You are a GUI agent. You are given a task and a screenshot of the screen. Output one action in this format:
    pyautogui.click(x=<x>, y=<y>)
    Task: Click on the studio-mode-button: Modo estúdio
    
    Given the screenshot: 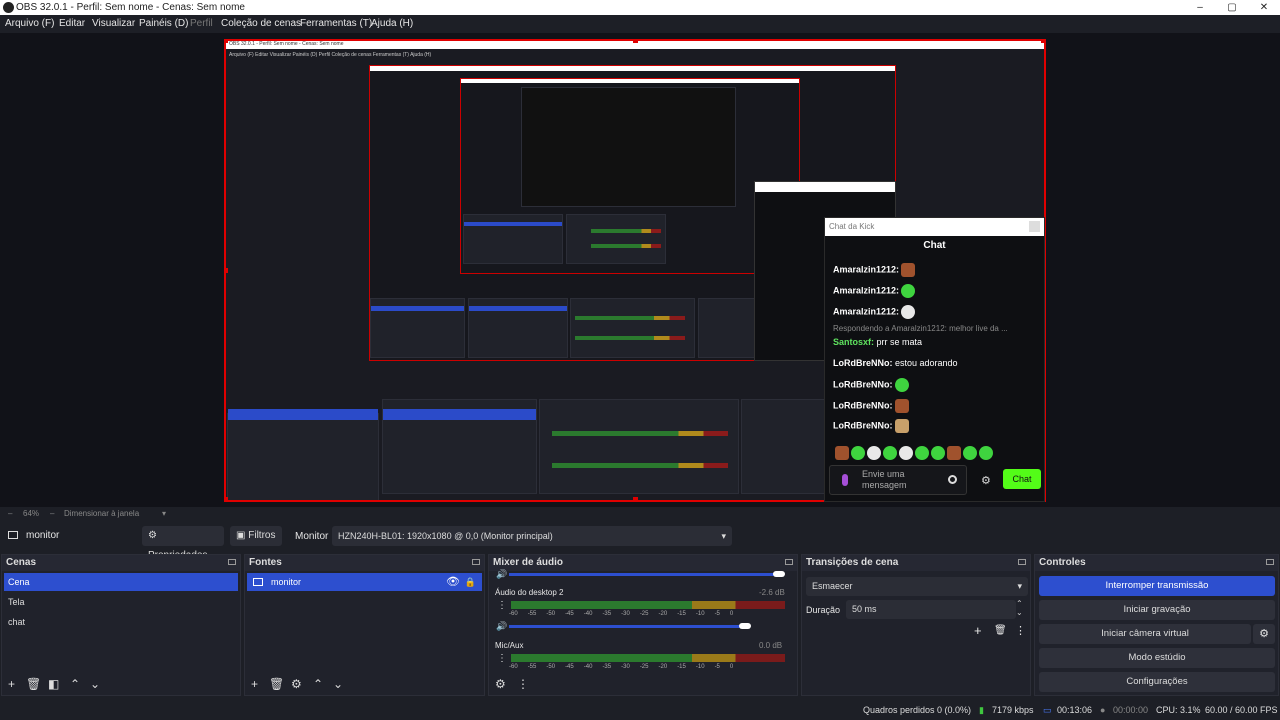 What is the action you would take?
    pyautogui.click(x=1157, y=658)
    